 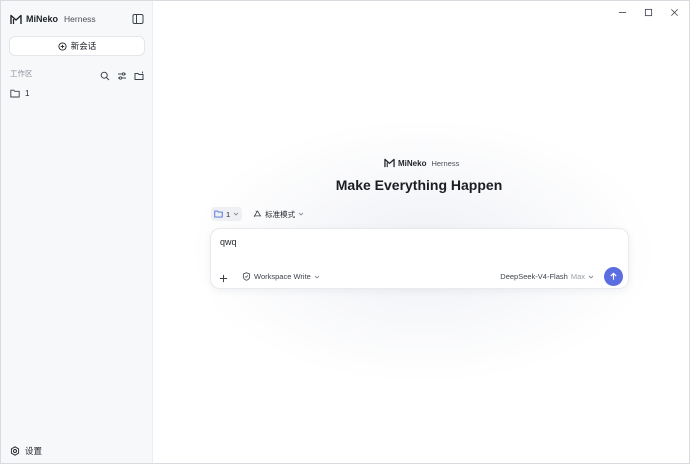 I want to click on new-chat-label: 新会话, so click(x=83, y=46).